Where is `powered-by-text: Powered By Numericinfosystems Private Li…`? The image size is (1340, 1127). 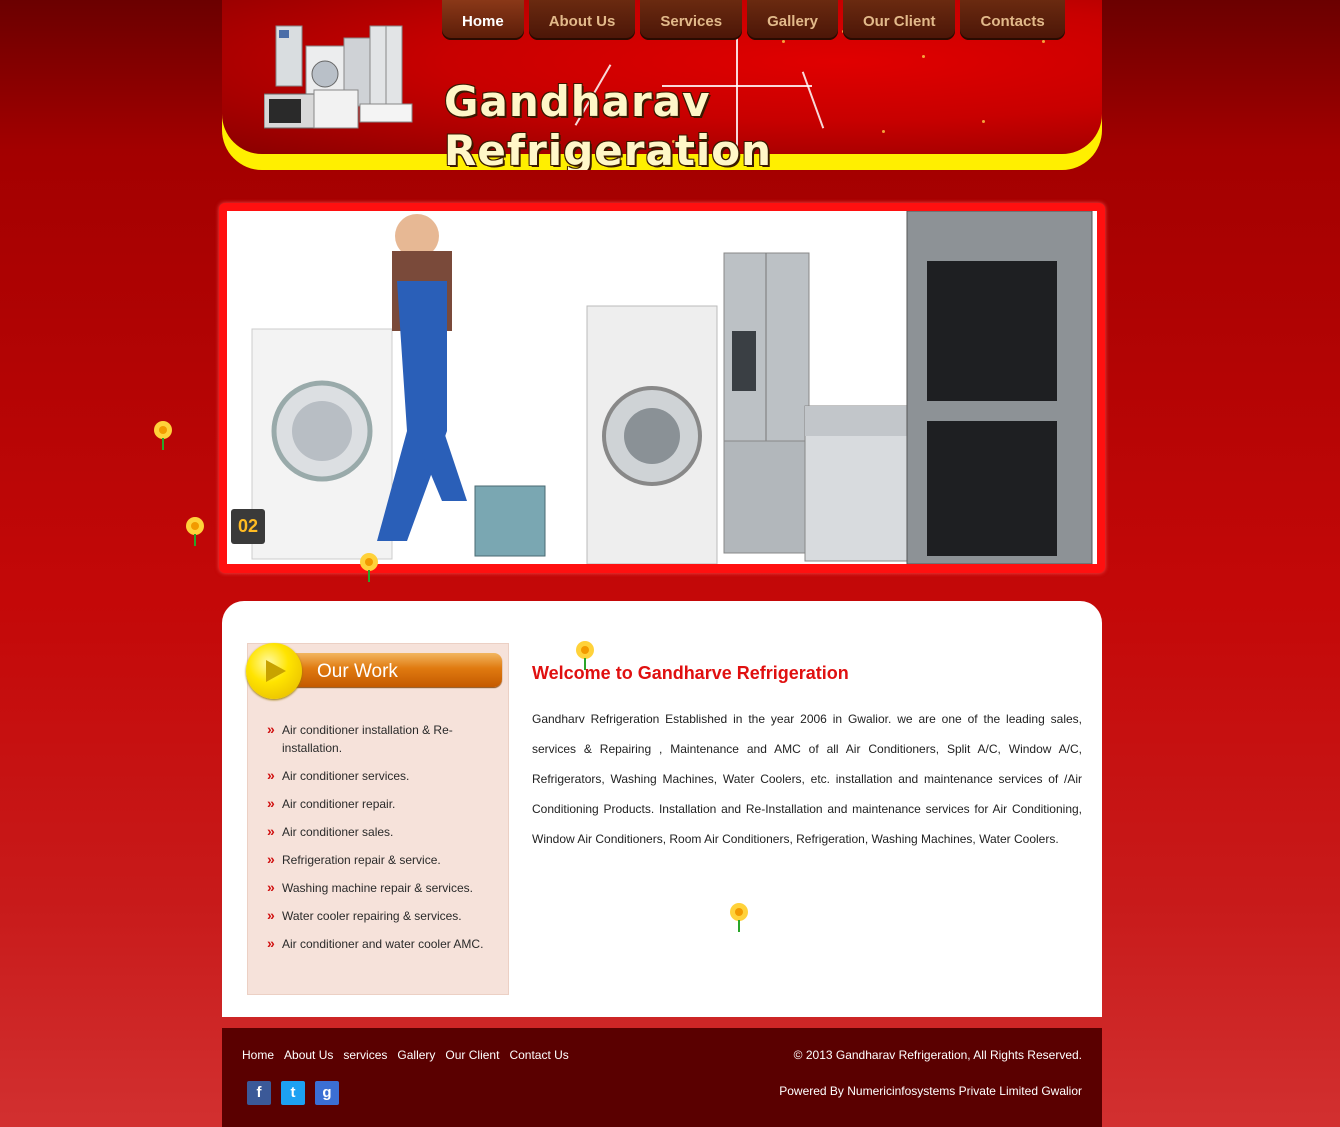
powered-by-text: Powered By Numericinfosystems Private Li… is located at coordinates (930, 1091).